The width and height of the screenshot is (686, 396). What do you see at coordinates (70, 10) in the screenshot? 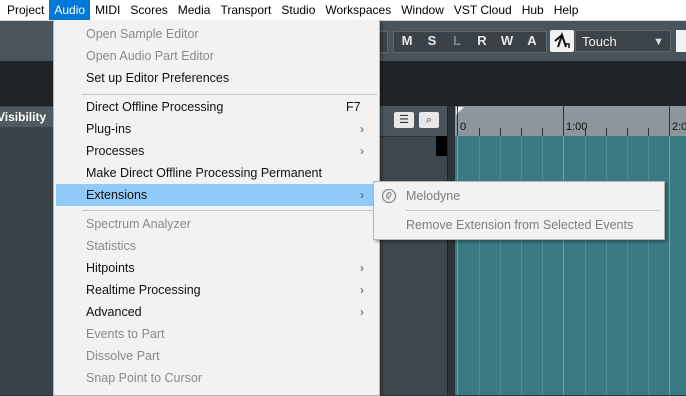
I see `menu-audio: Audio` at bounding box center [70, 10].